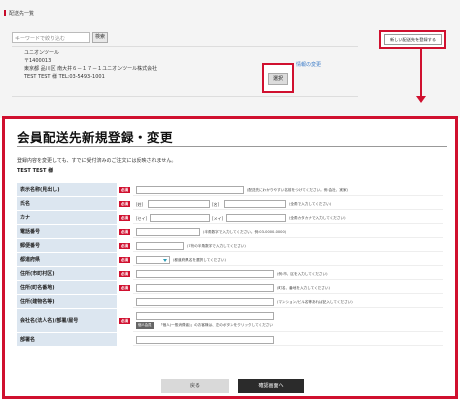  I want to click on field-label: カナ, so click(67, 217).